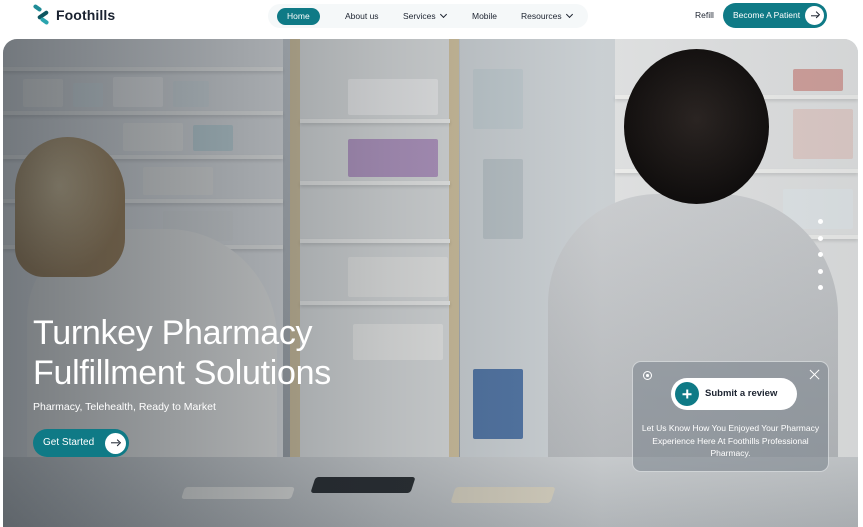  I want to click on nav-resources: Resources, so click(547, 16).